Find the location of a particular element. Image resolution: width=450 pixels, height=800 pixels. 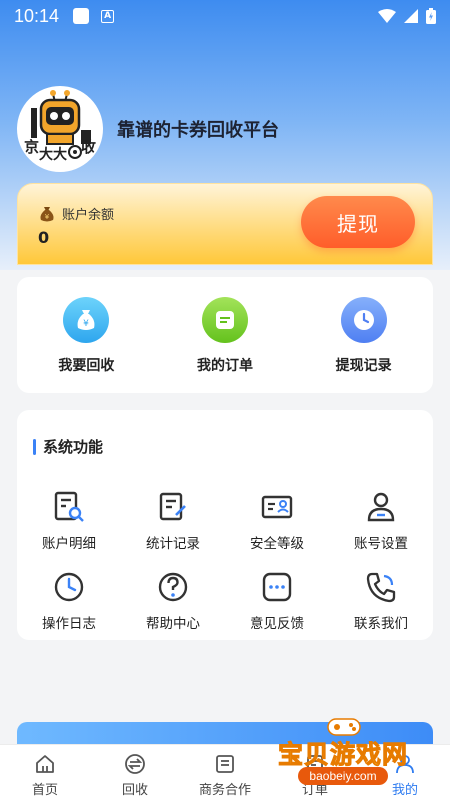

recycle-icon is located at coordinates (135, 764).